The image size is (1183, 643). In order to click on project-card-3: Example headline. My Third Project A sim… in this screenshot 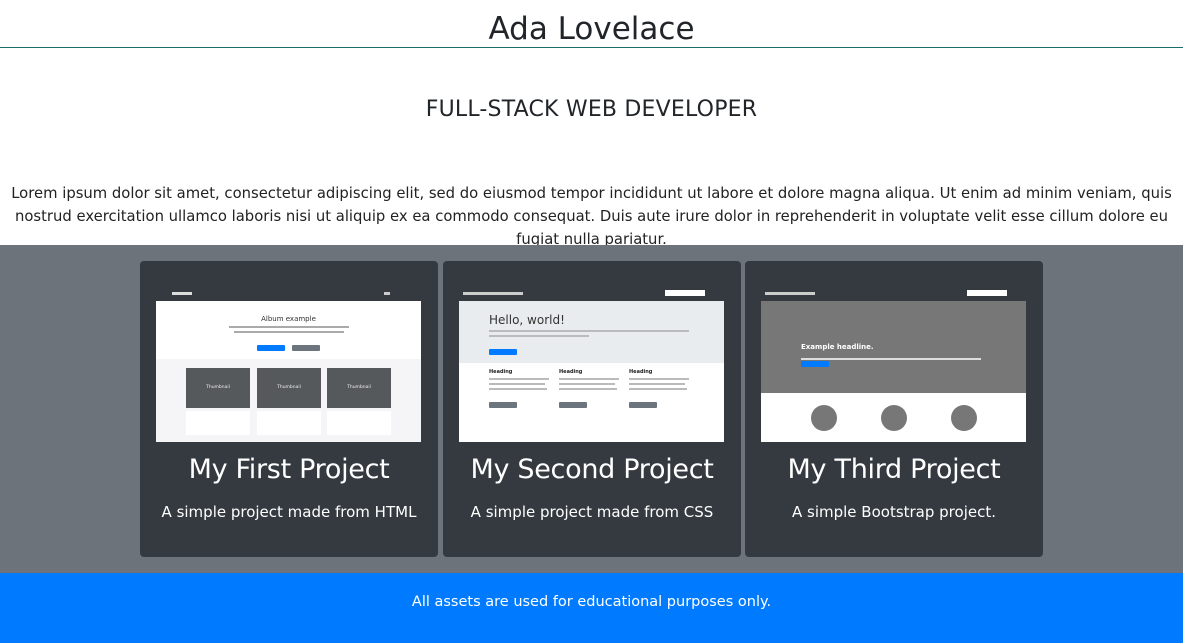, I will do `click(894, 409)`.